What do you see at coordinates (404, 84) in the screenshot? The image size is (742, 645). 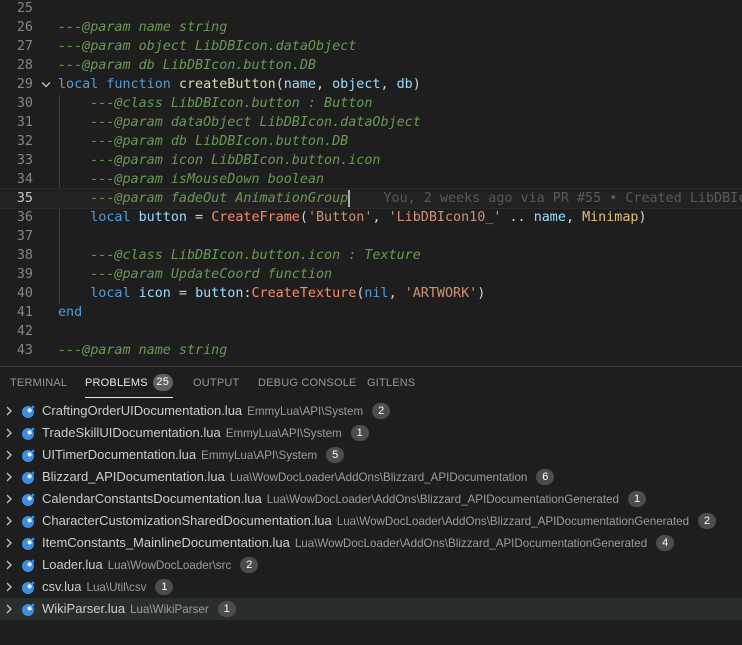 I see `code-token: db` at bounding box center [404, 84].